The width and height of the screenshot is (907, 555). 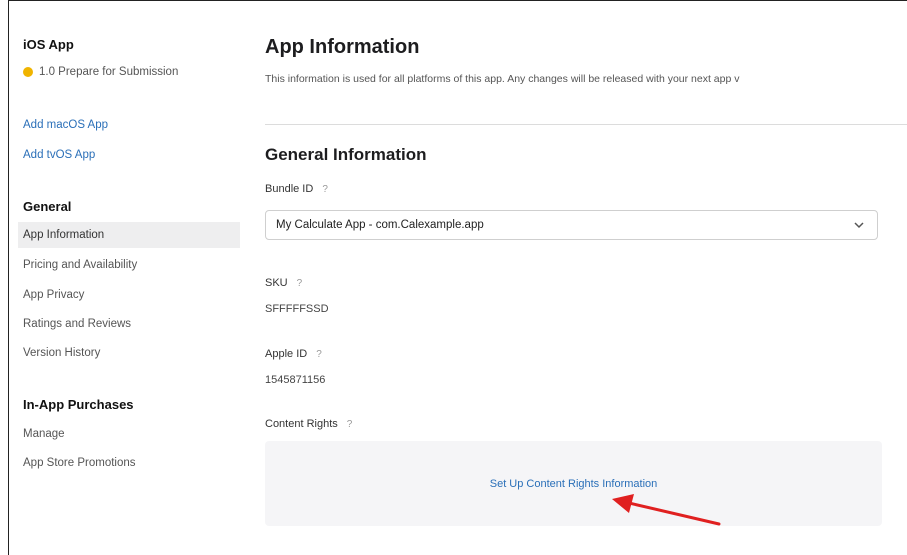 I want to click on sku-label: SKU ?, so click(x=283, y=283).